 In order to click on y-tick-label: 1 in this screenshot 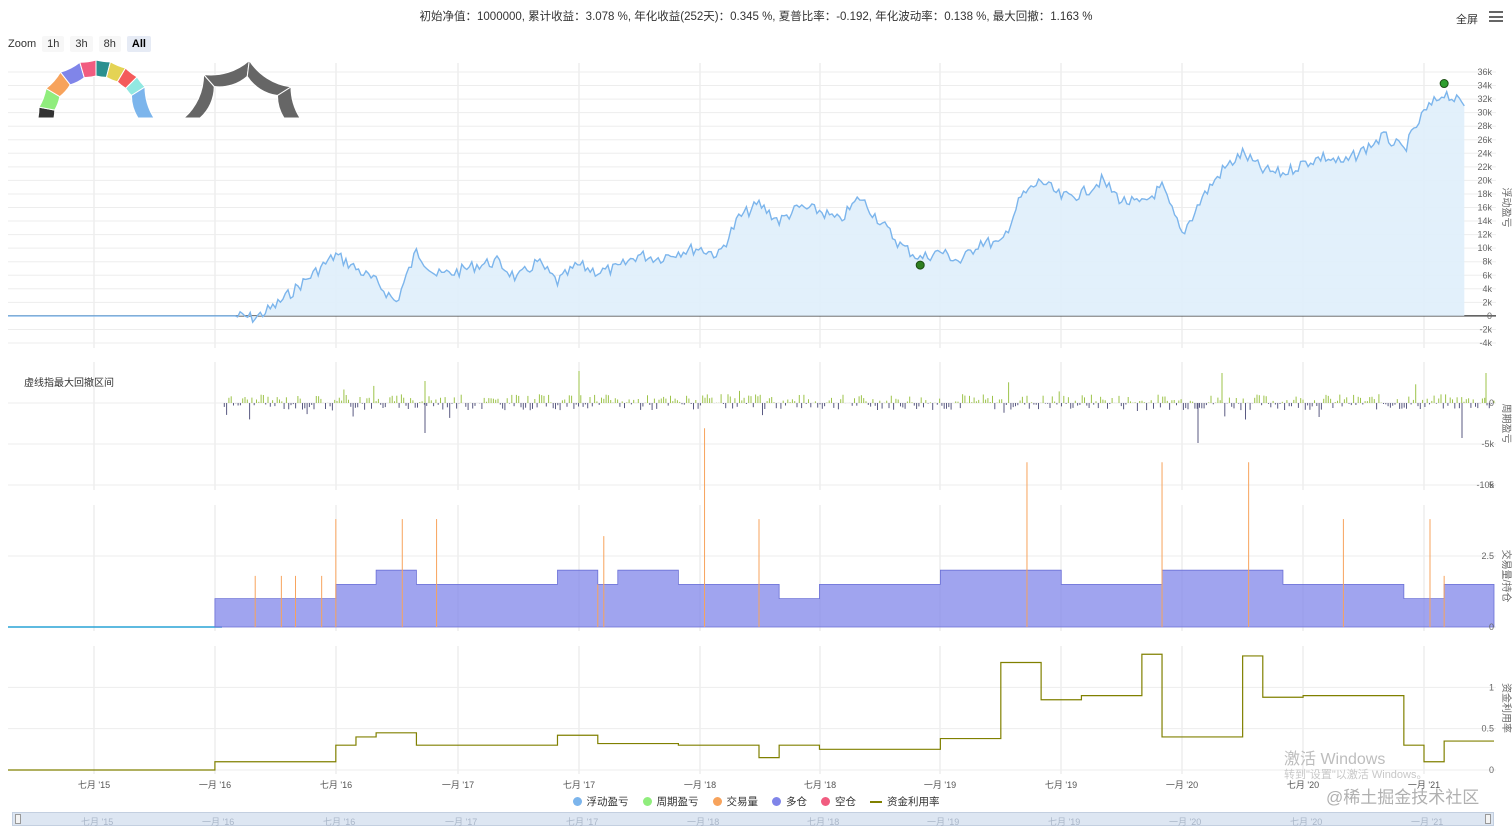, I will do `click(1491, 687)`.